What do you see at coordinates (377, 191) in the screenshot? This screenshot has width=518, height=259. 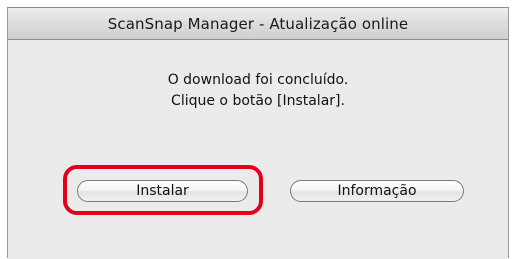 I see `information-button: Informação` at bounding box center [377, 191].